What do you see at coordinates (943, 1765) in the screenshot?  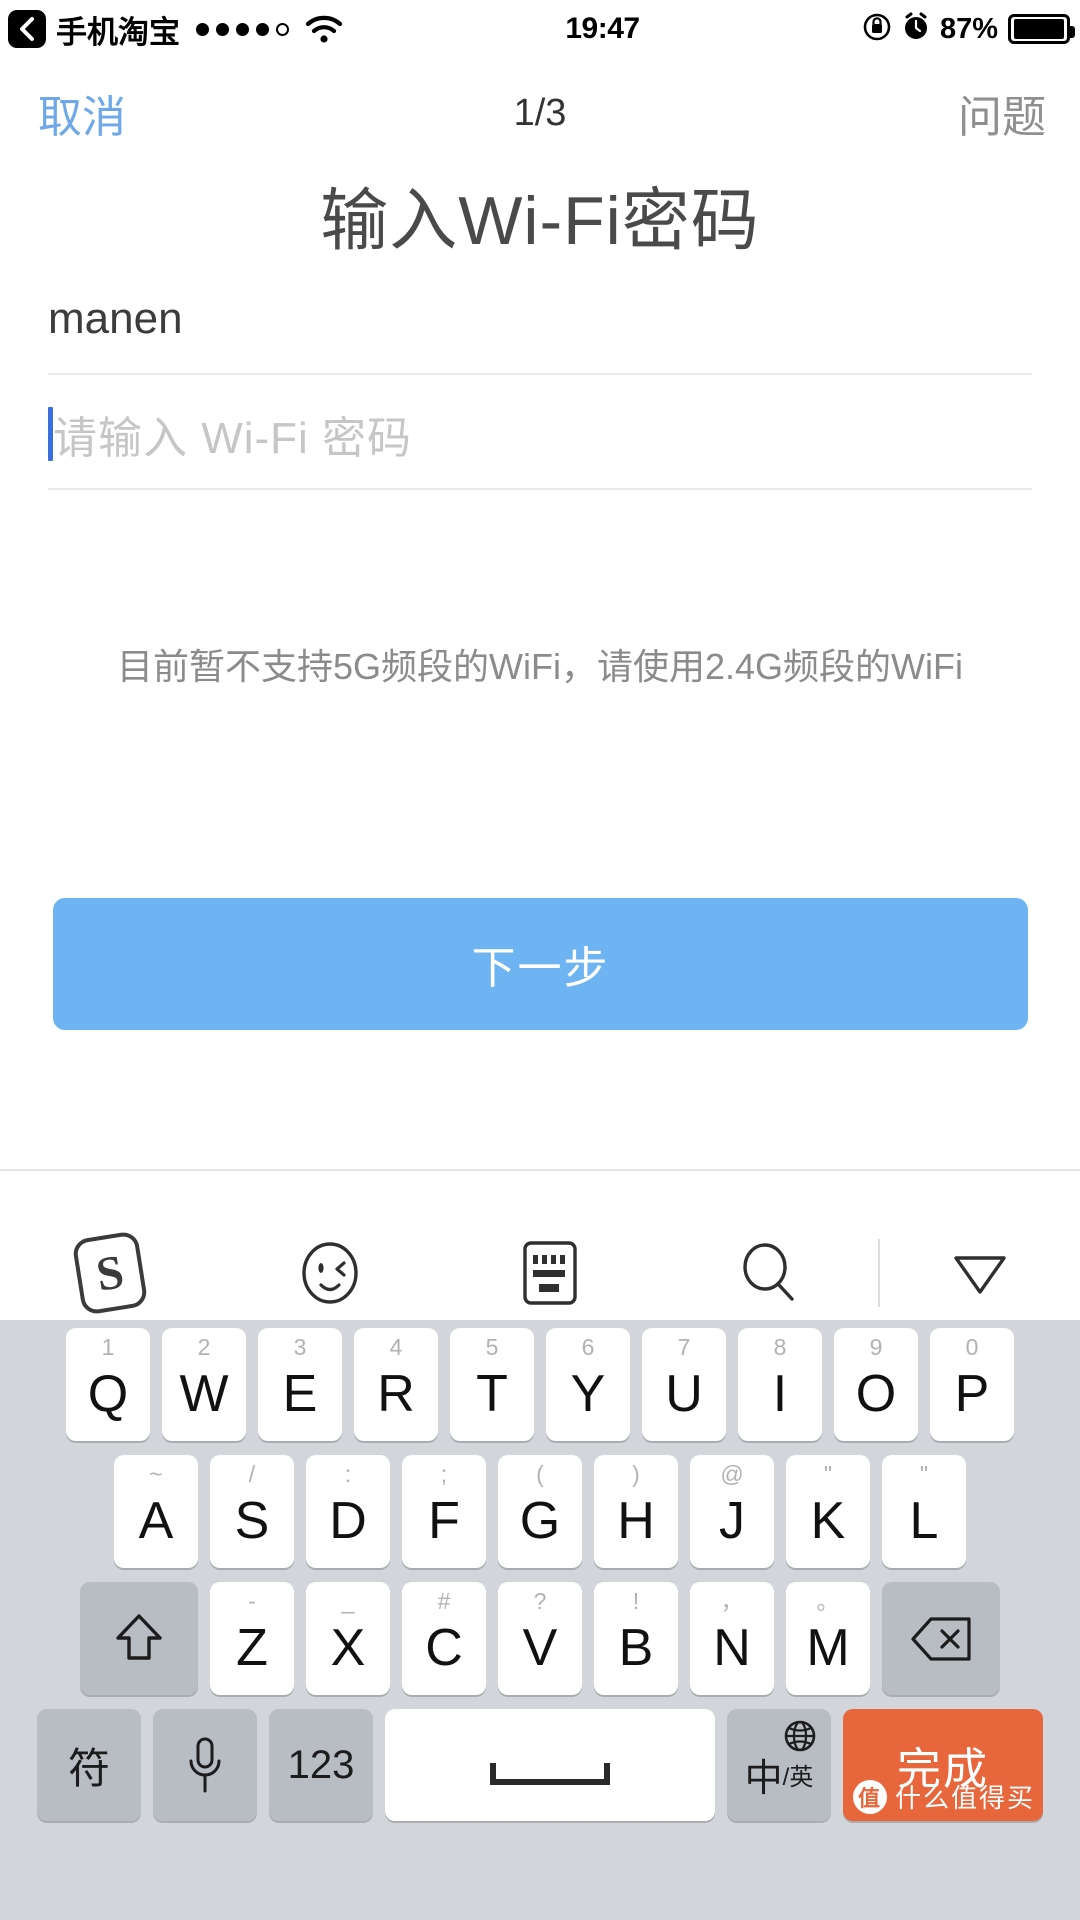 I see `done-key: 完成 值 什么值得买` at bounding box center [943, 1765].